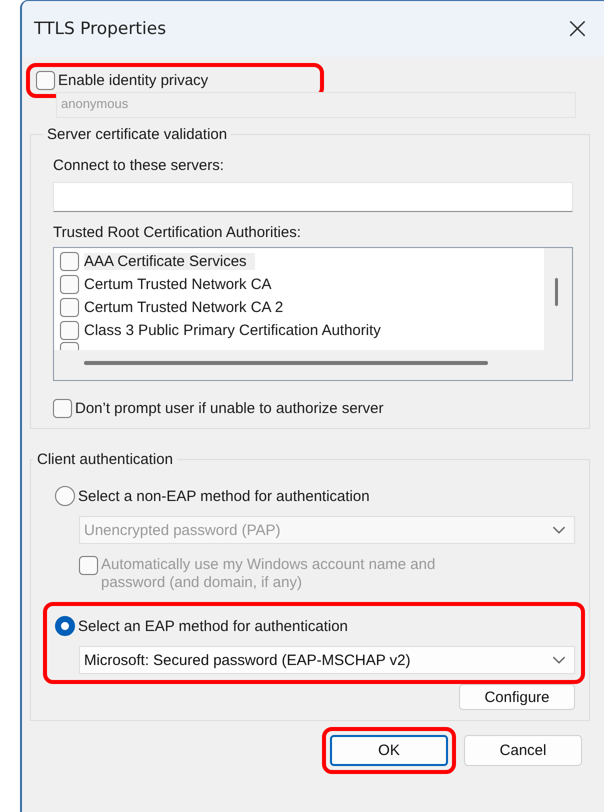 The width and height of the screenshot is (604, 812). What do you see at coordinates (213, 626) in the screenshot?
I see `radio-label: Select an EAP method for authentication` at bounding box center [213, 626].